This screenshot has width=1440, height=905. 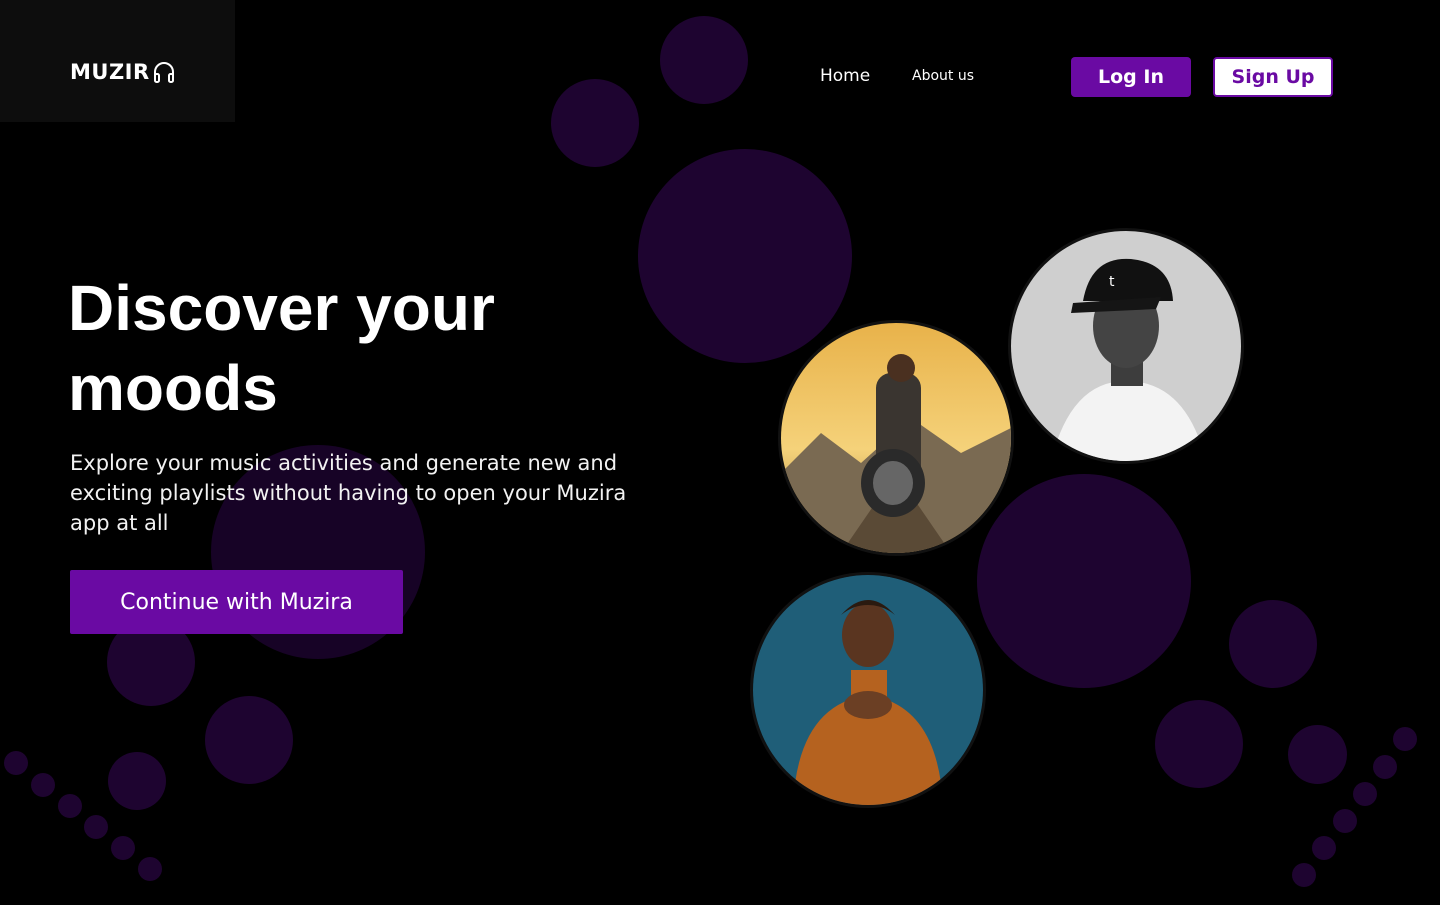 I want to click on artist-portrait-image, so click(x=868, y=690).